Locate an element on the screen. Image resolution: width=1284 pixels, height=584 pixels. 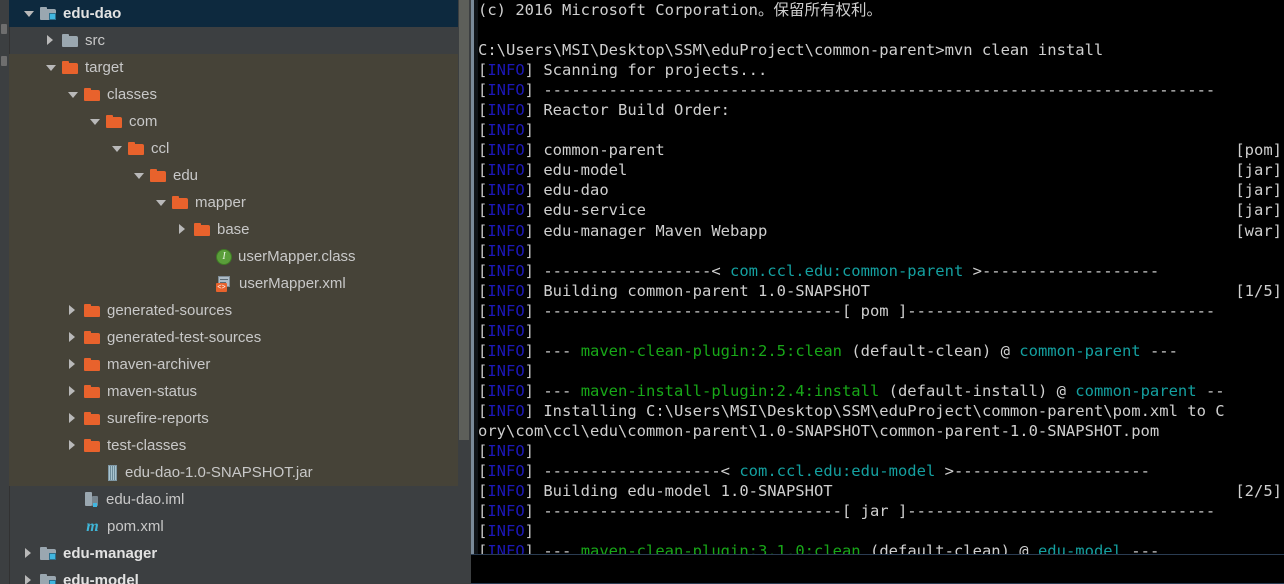
tree-row: m pom.xml is located at coordinates (233, 526).